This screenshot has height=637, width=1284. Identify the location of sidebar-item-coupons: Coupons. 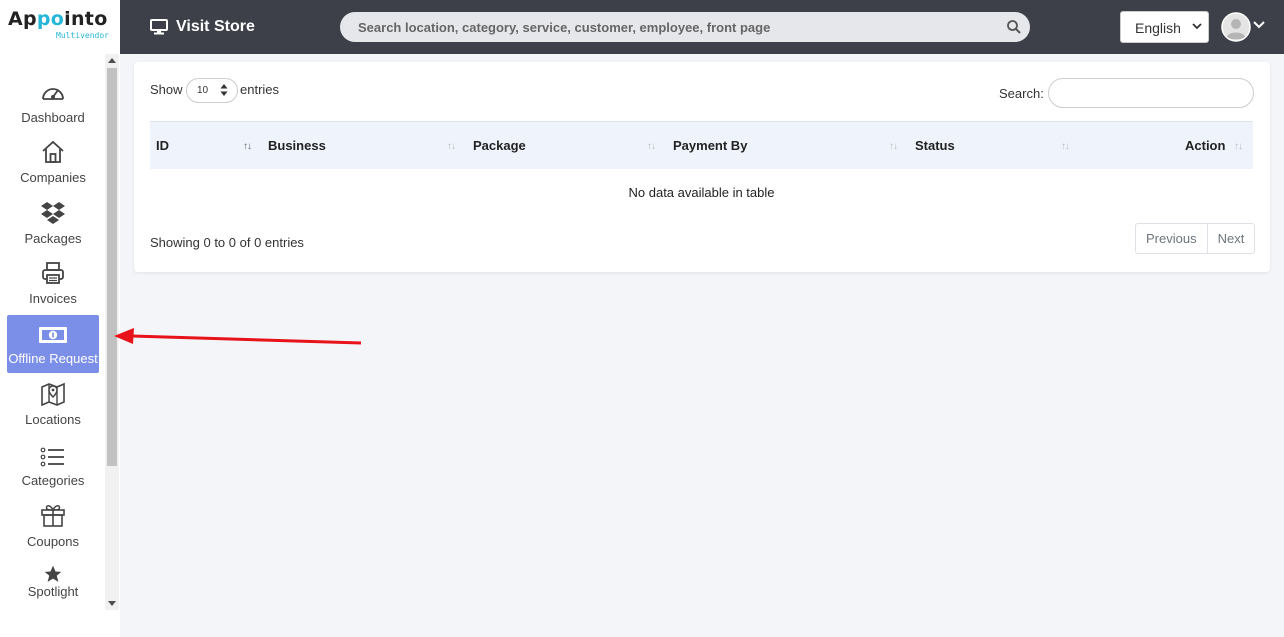
(53, 527).